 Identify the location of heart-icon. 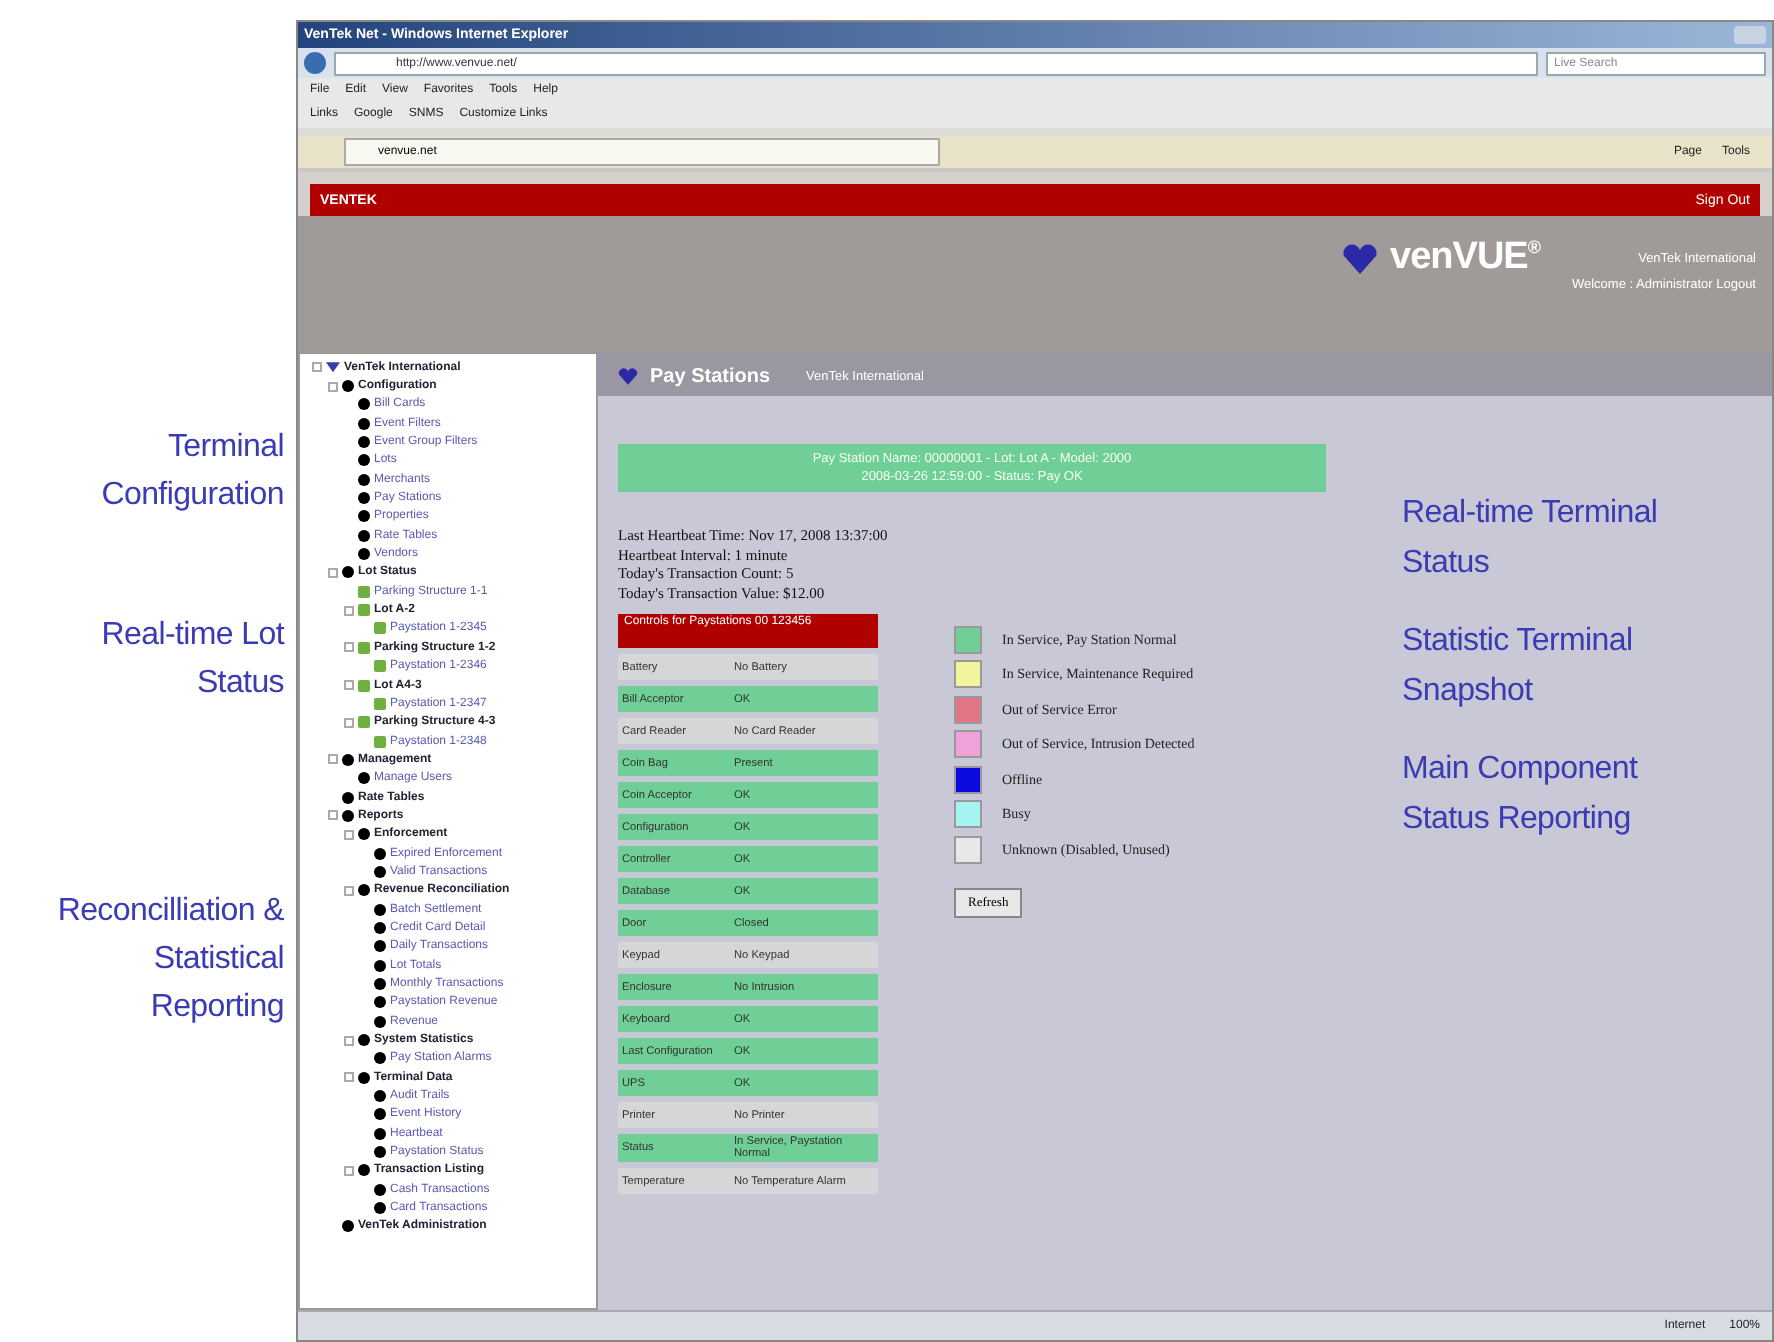
(628, 376).